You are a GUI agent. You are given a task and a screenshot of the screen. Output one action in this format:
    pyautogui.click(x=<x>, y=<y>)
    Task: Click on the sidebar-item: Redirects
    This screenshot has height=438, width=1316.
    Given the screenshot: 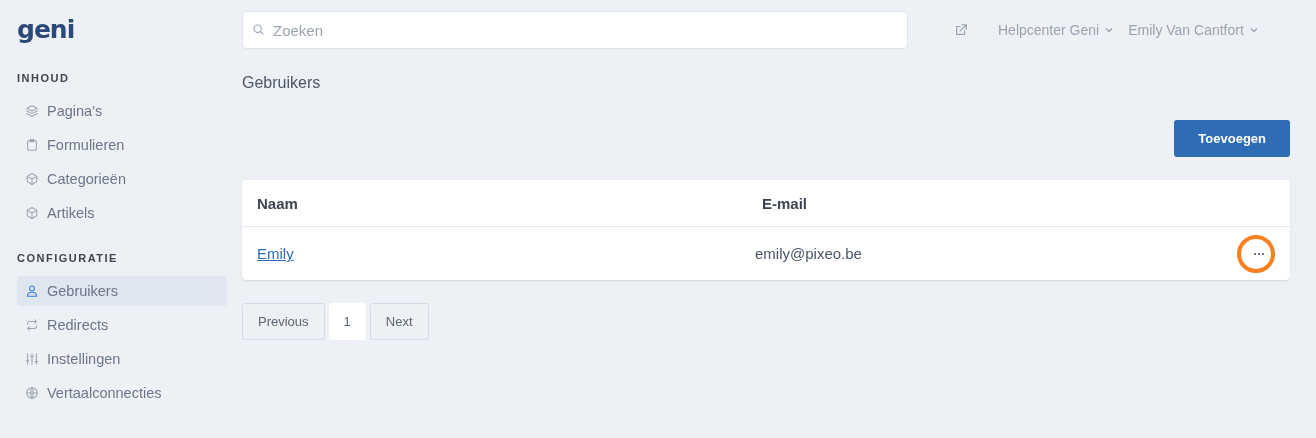 What is the action you would take?
    pyautogui.click(x=122, y=325)
    